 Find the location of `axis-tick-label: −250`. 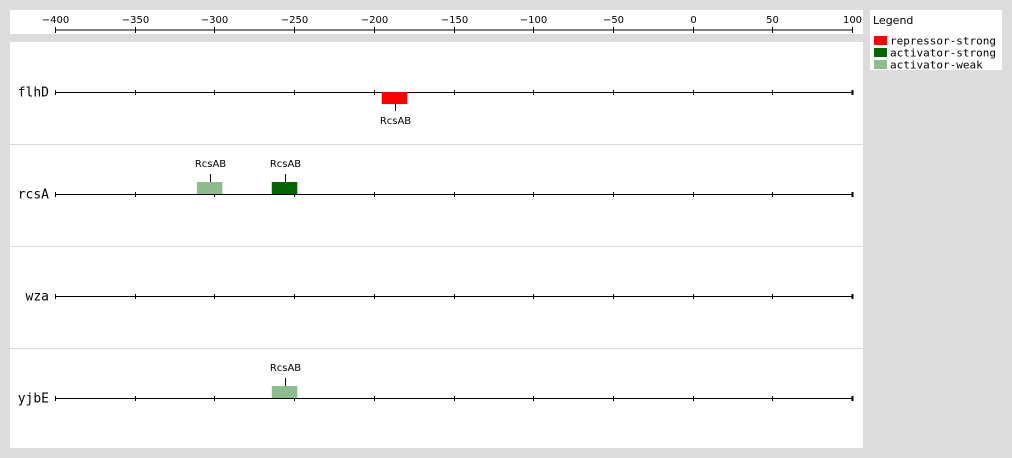

axis-tick-label: −250 is located at coordinates (294, 20).